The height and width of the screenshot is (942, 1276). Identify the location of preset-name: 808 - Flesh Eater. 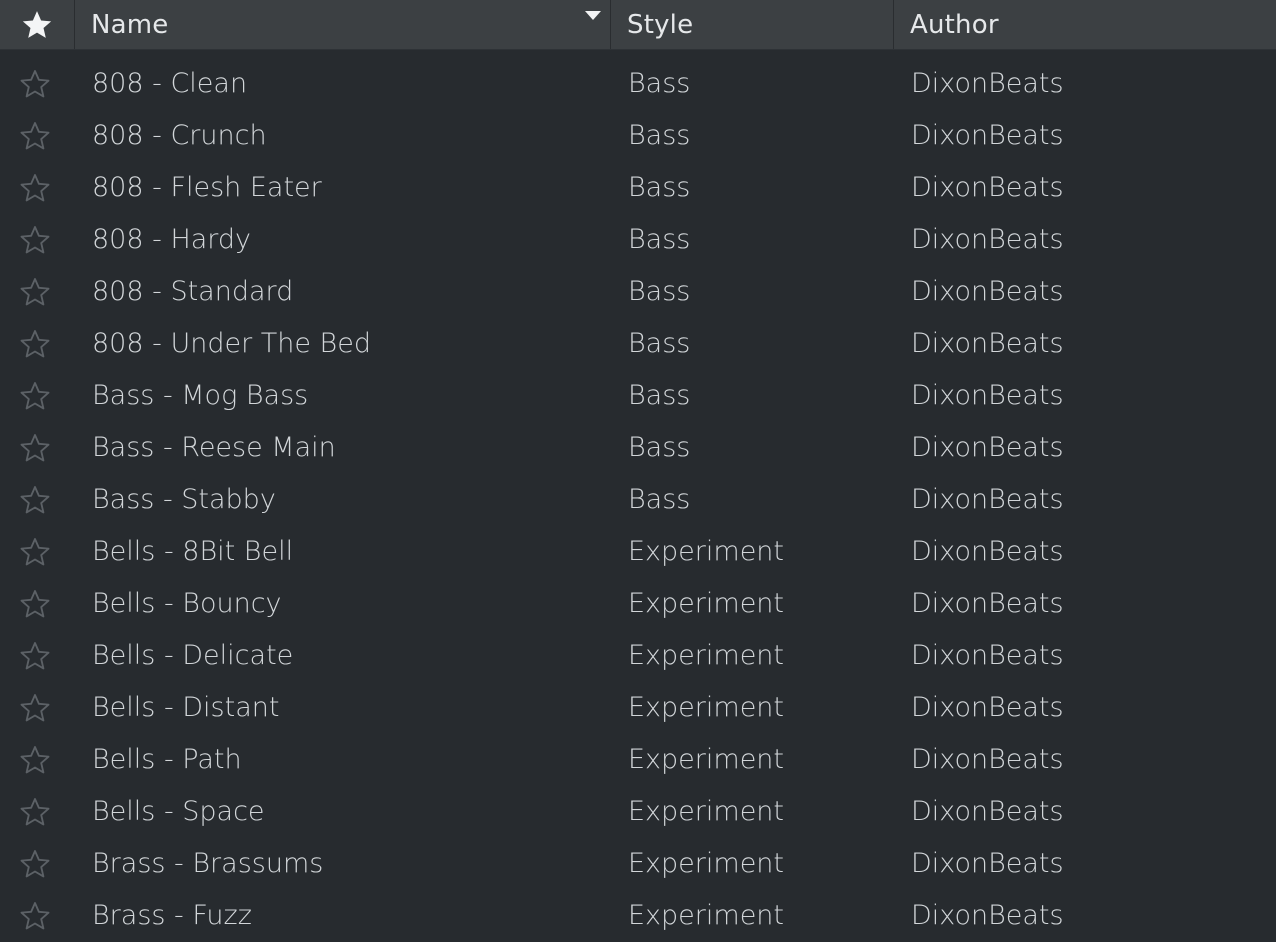
(207, 187).